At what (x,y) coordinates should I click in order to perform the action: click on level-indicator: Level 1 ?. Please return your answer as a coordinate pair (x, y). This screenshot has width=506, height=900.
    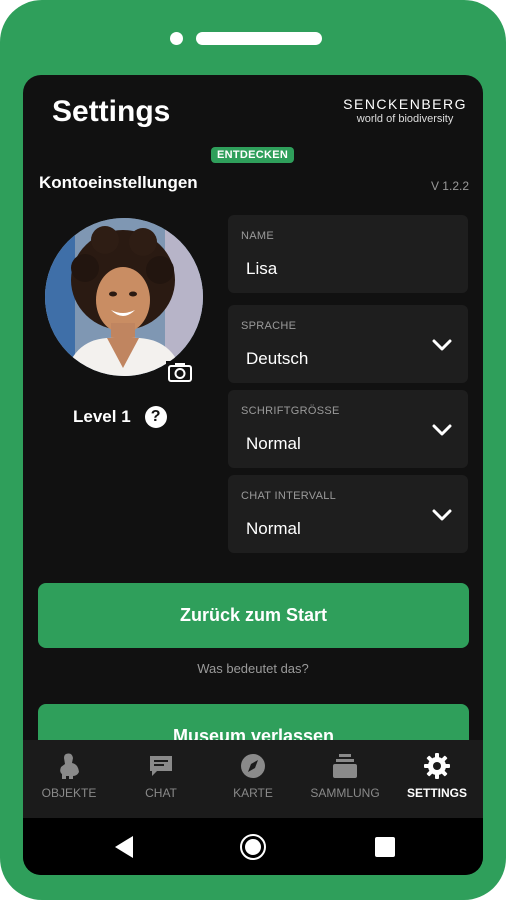
    Looking at the image, I should click on (120, 417).